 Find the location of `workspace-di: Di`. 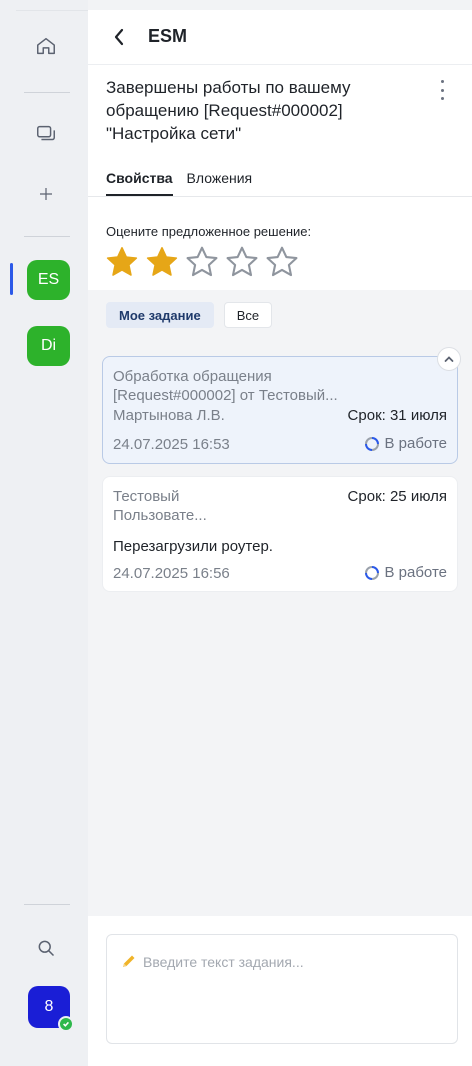

workspace-di: Di is located at coordinates (48, 346).